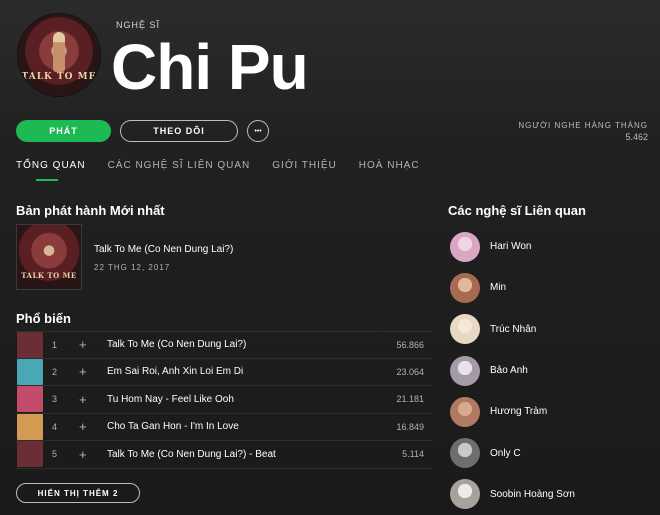 Image resolution: width=660 pixels, height=515 pixels. I want to click on track-row: 4 + Cho Ta Gan Hon - I'm In Love 16.849, so click(224, 427).